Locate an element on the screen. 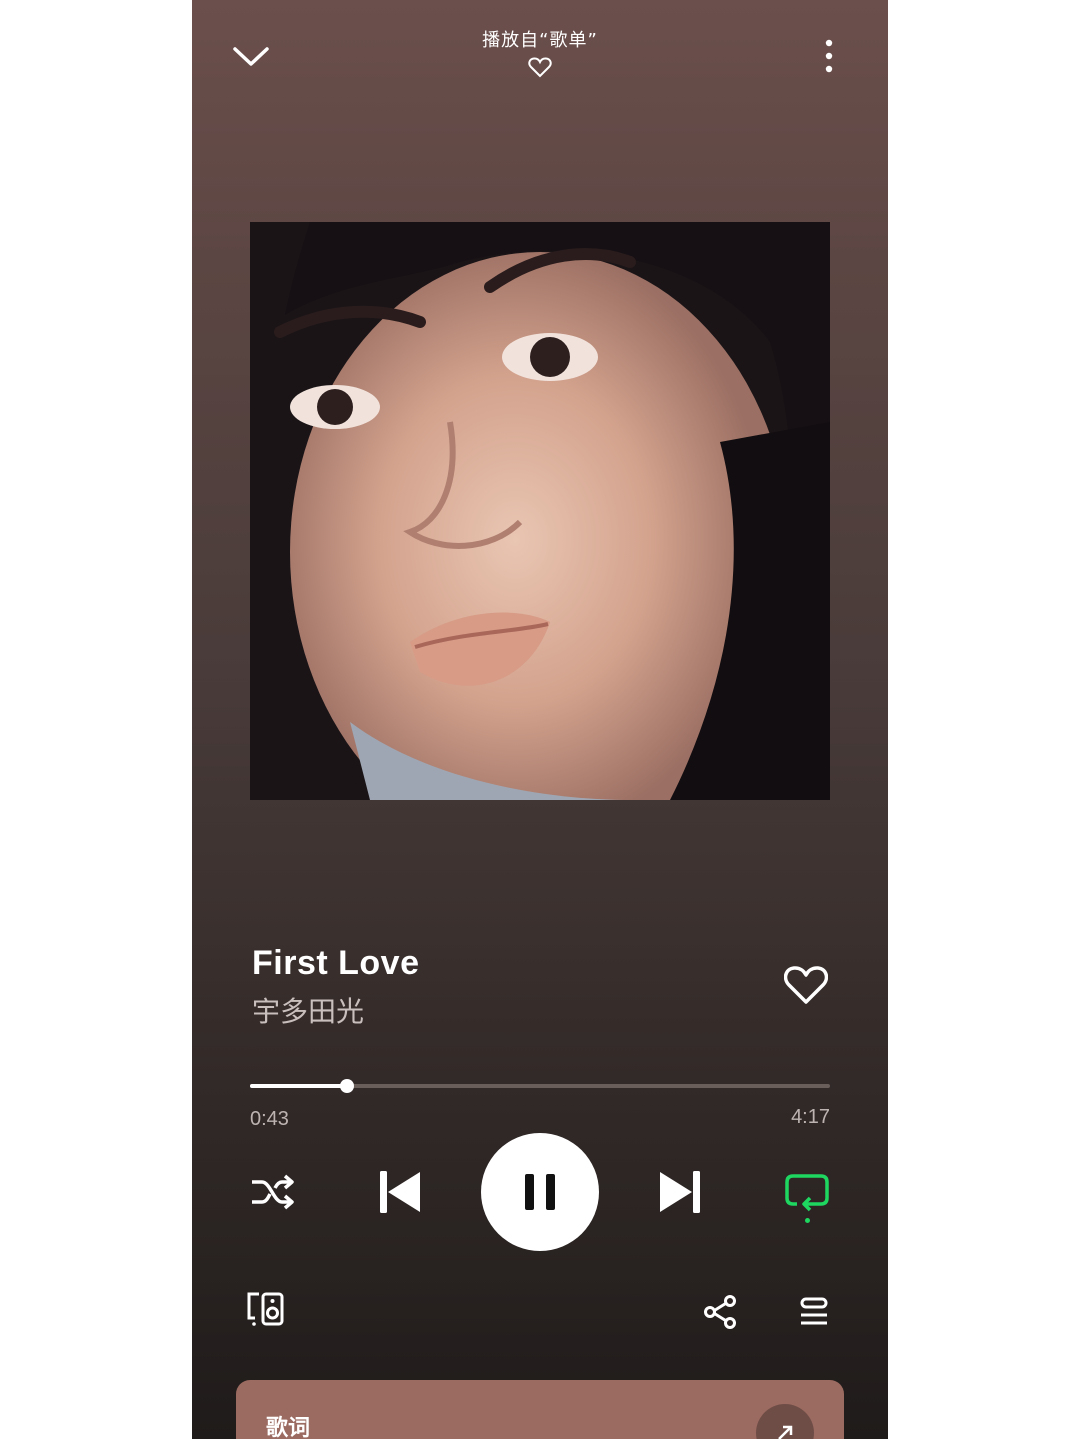 The width and height of the screenshot is (1080, 1439). pause-icon is located at coordinates (540, 1192).